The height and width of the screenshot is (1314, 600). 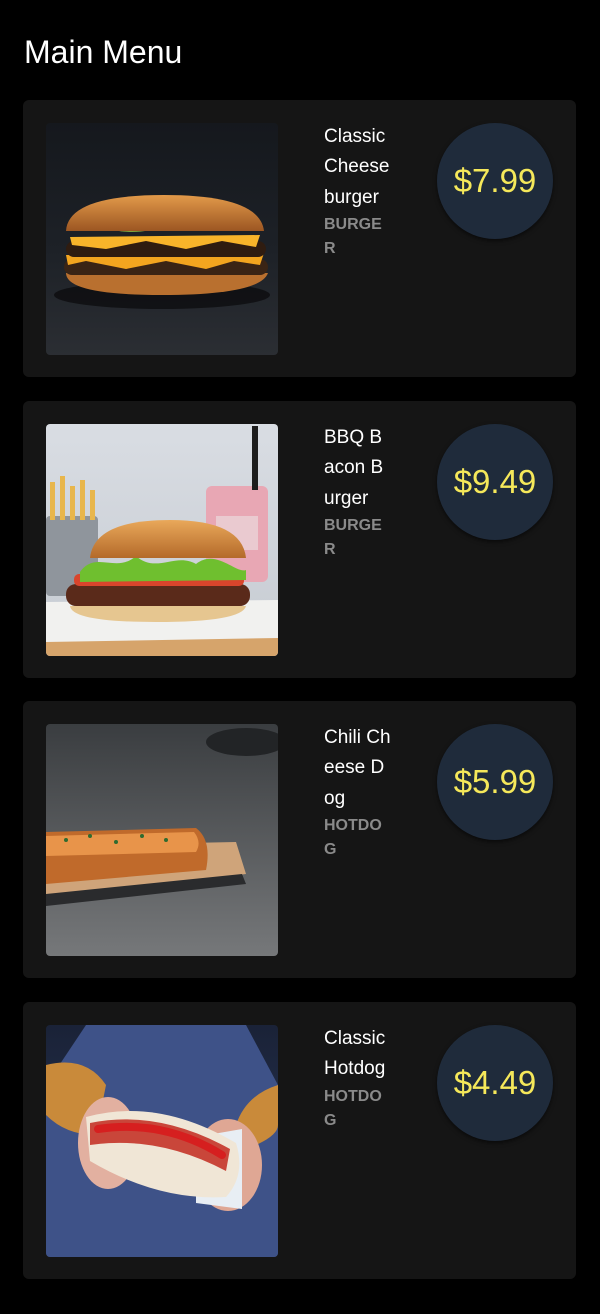 I want to click on item-info: Classic Cheeseburger BURGER, so click(x=358, y=191).